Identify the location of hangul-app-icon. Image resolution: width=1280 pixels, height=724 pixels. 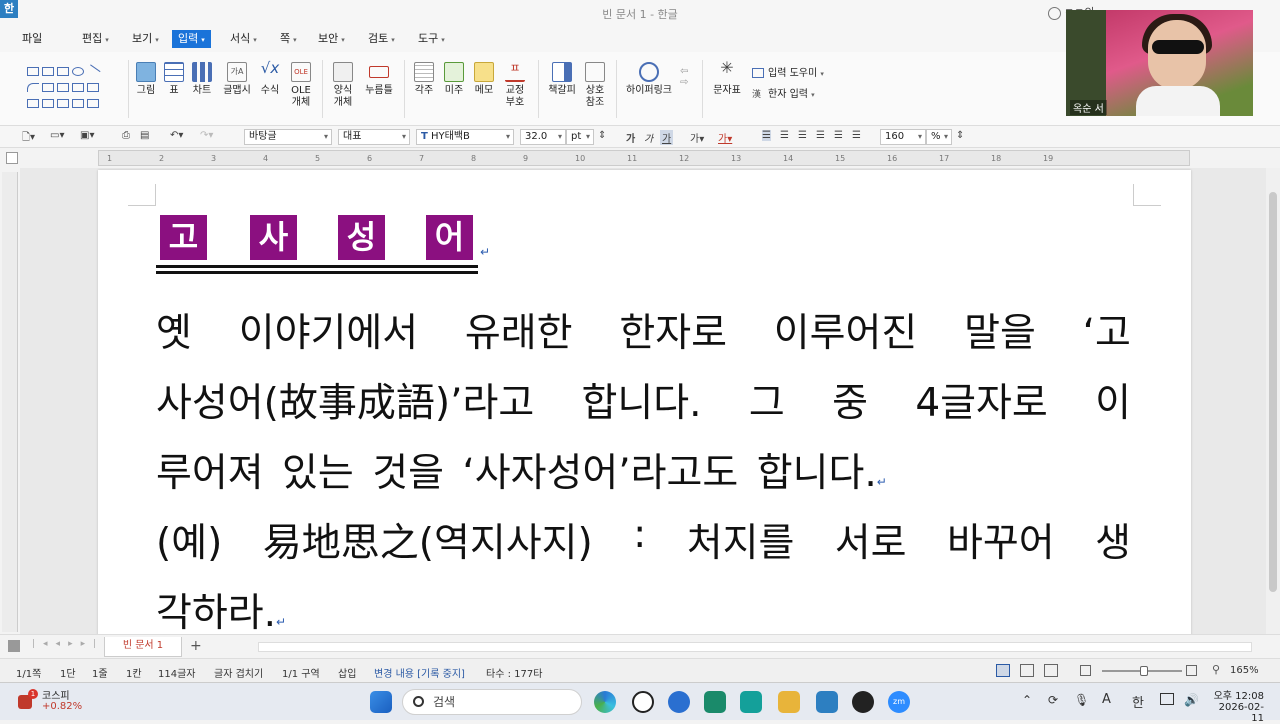
(827, 702).